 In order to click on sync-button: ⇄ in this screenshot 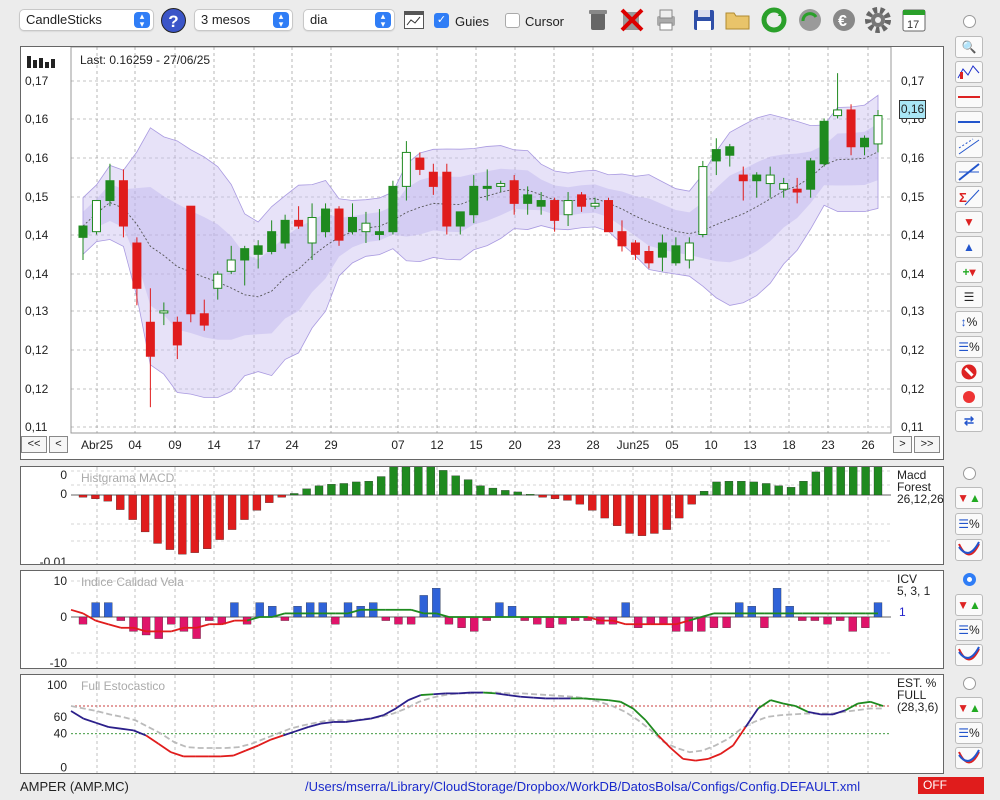, I will do `click(969, 421)`.